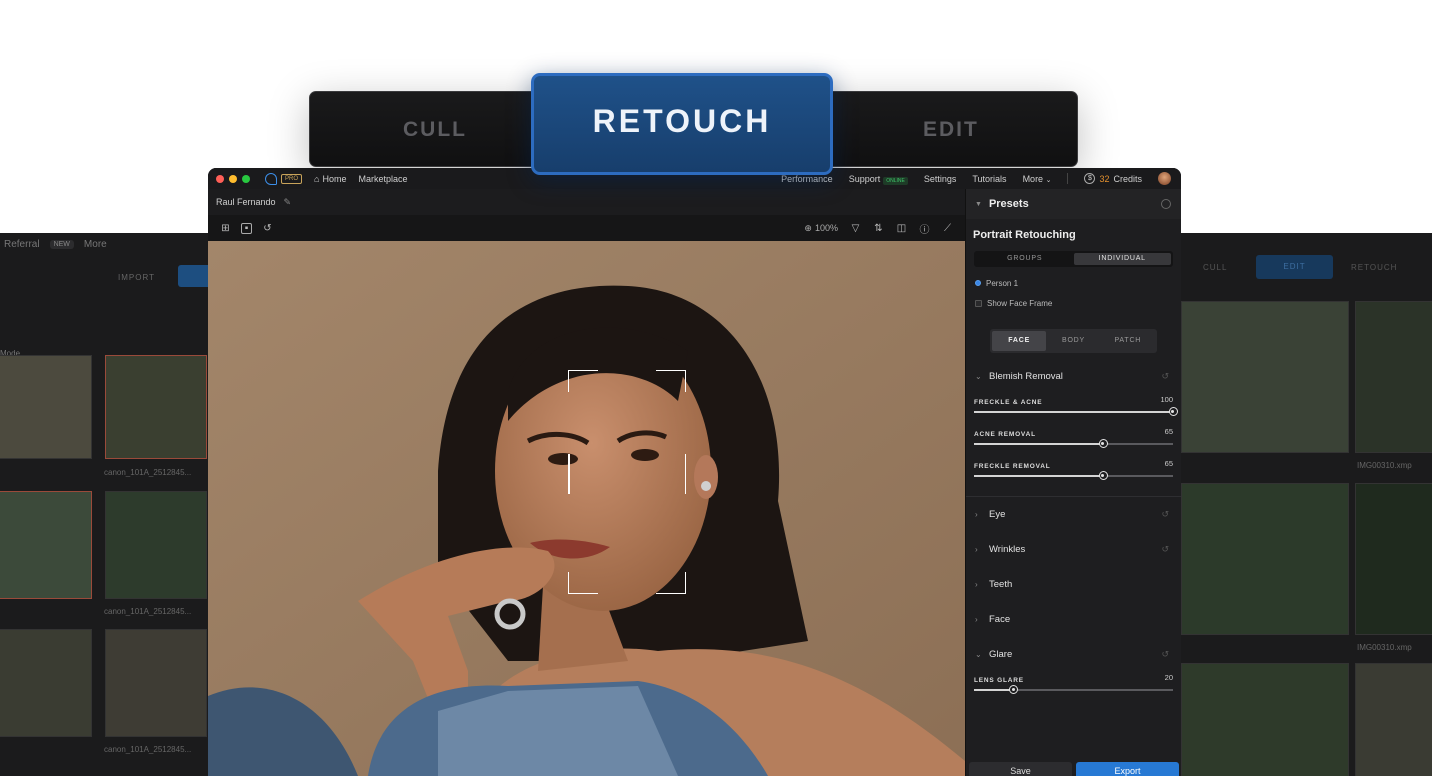 The image size is (1432, 776). What do you see at coordinates (1166, 399) in the screenshot?
I see `slider-value: 100` at bounding box center [1166, 399].